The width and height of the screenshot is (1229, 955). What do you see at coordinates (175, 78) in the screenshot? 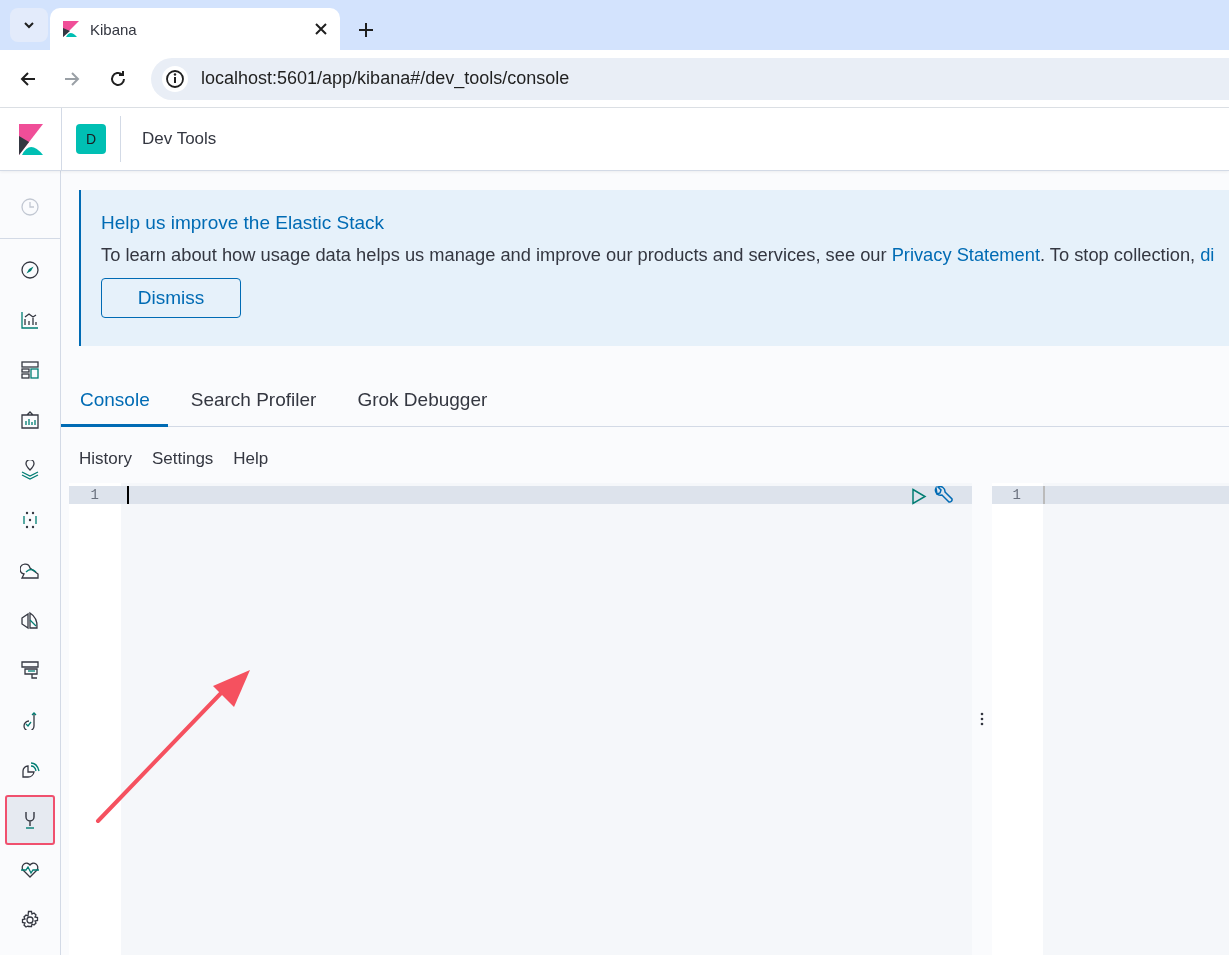
I see `info-icon` at bounding box center [175, 78].